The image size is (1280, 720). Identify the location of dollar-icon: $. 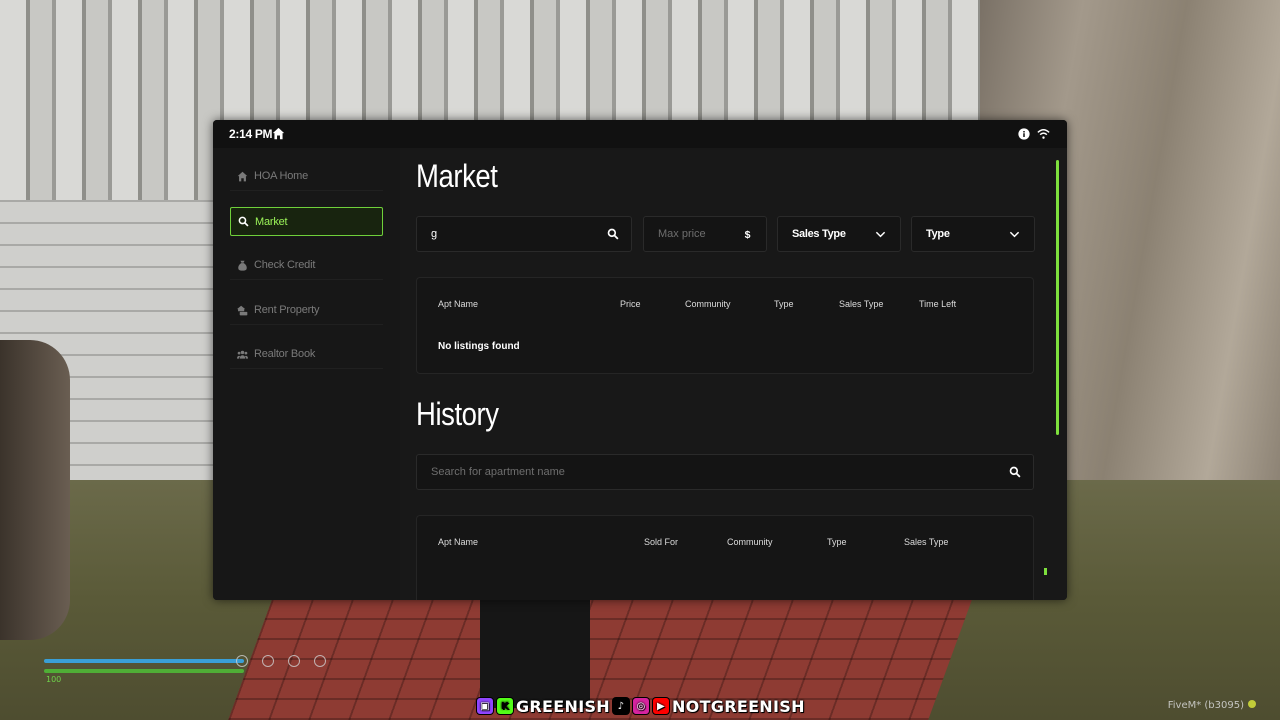
(748, 234).